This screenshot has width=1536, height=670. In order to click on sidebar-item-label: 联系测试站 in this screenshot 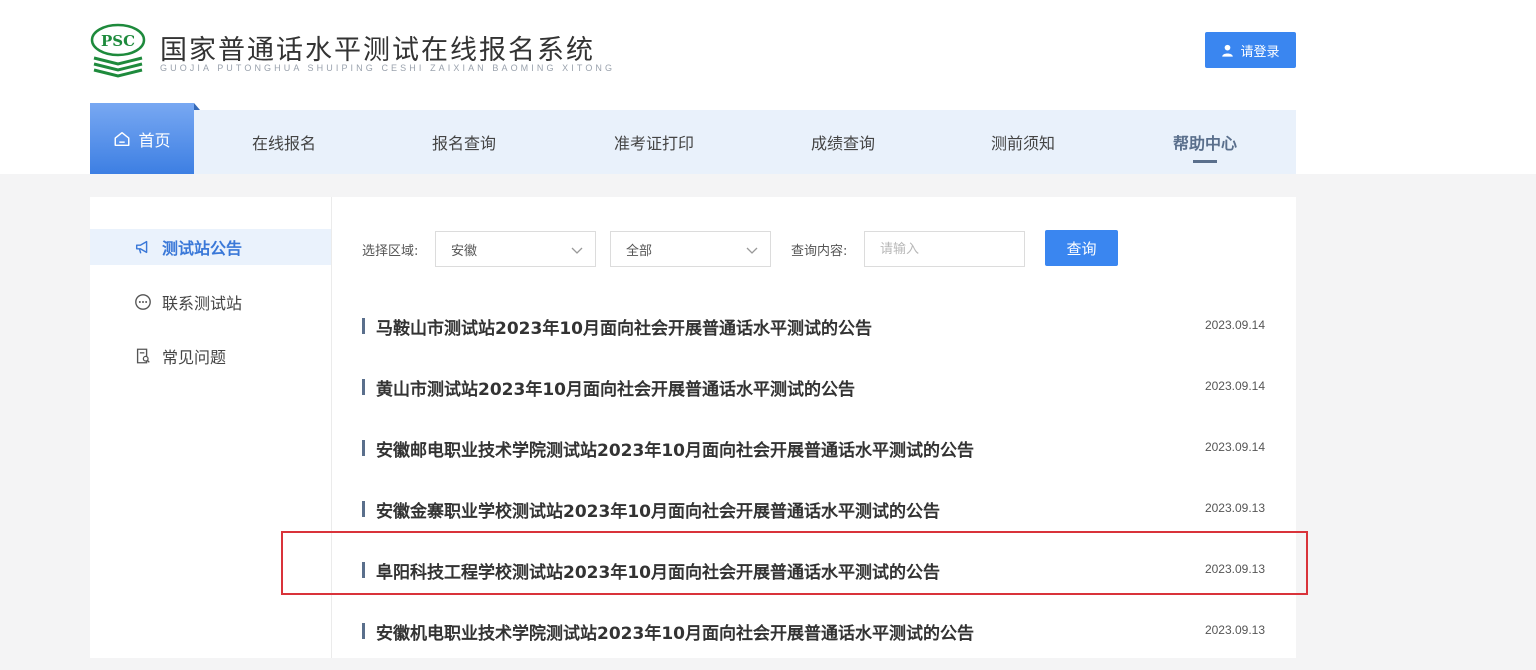, I will do `click(202, 303)`.